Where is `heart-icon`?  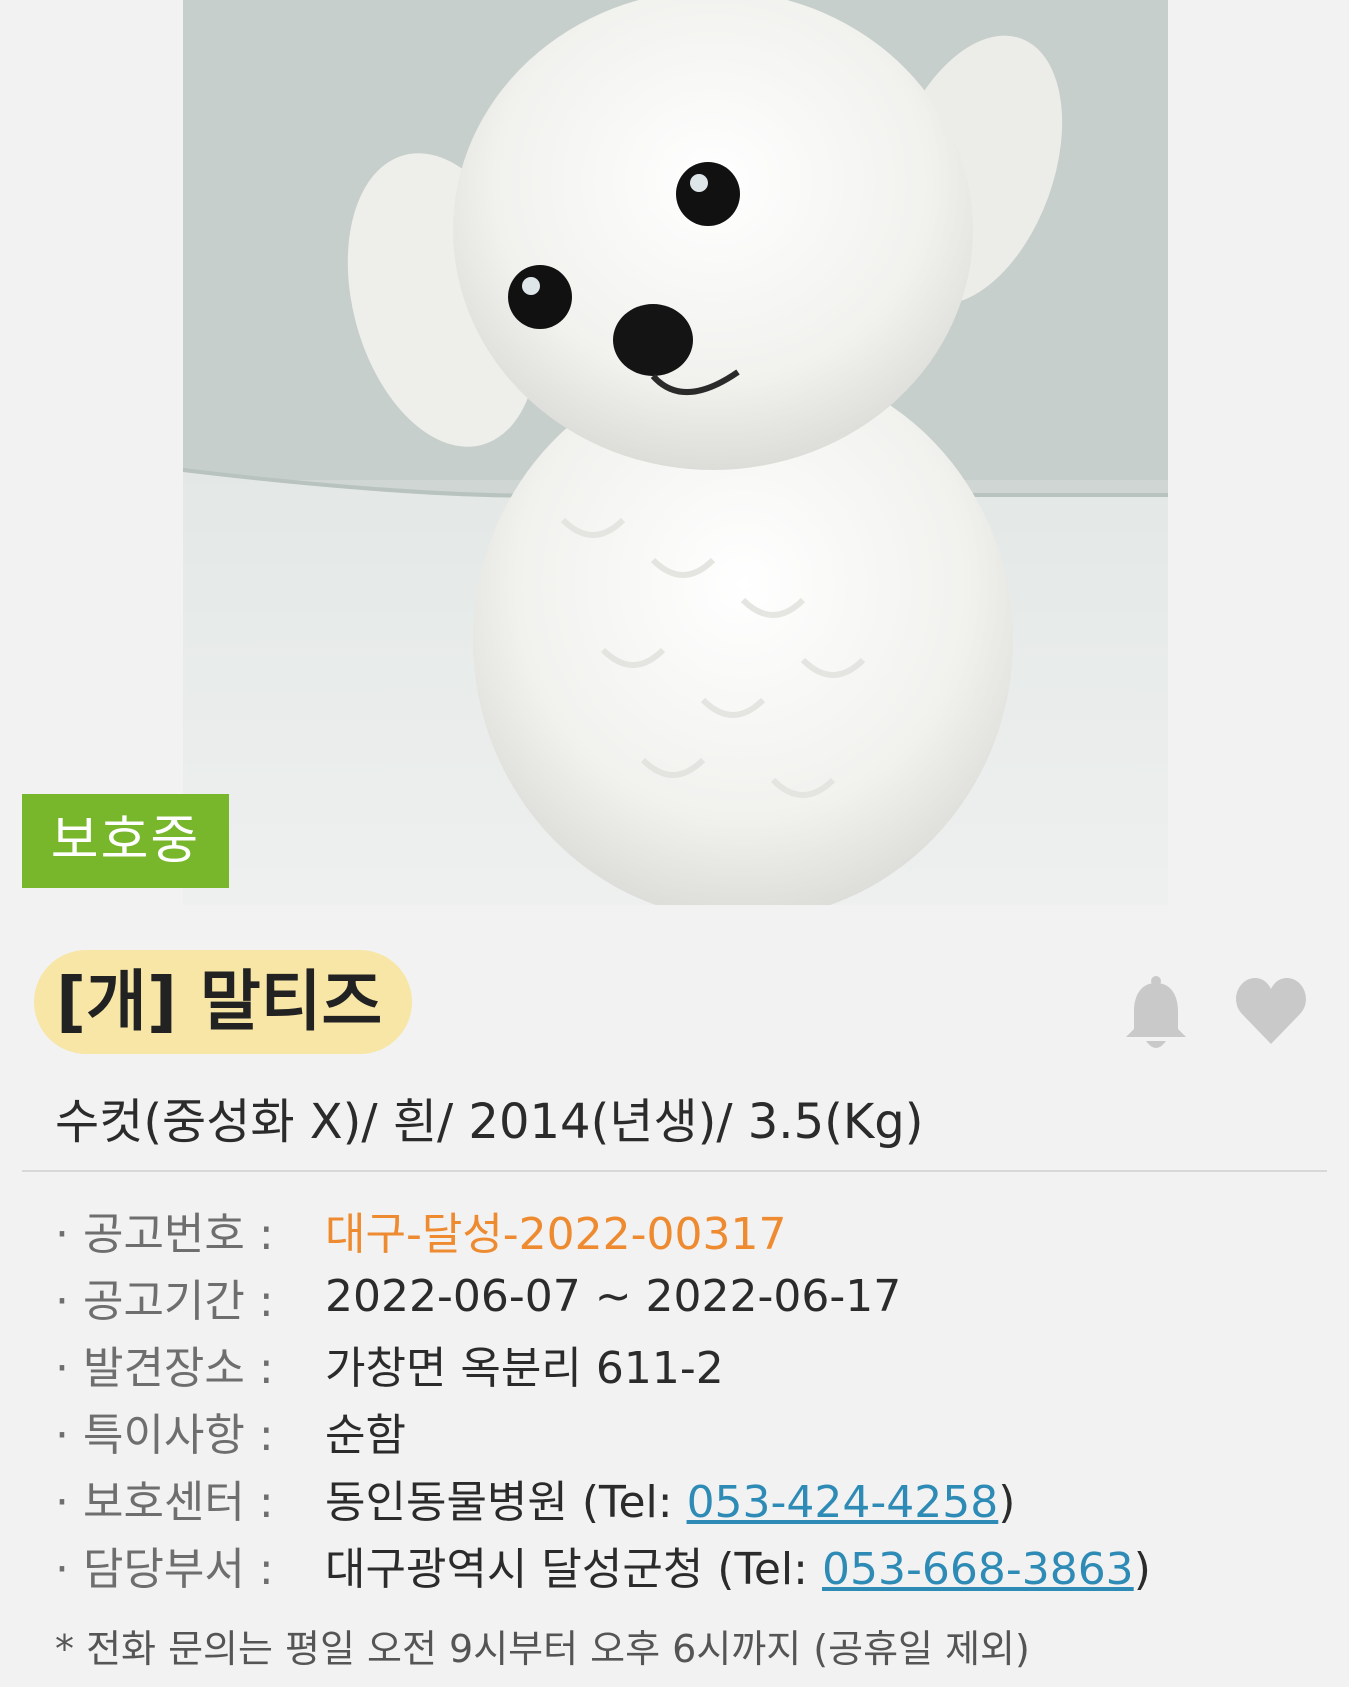 heart-icon is located at coordinates (1271, 1011).